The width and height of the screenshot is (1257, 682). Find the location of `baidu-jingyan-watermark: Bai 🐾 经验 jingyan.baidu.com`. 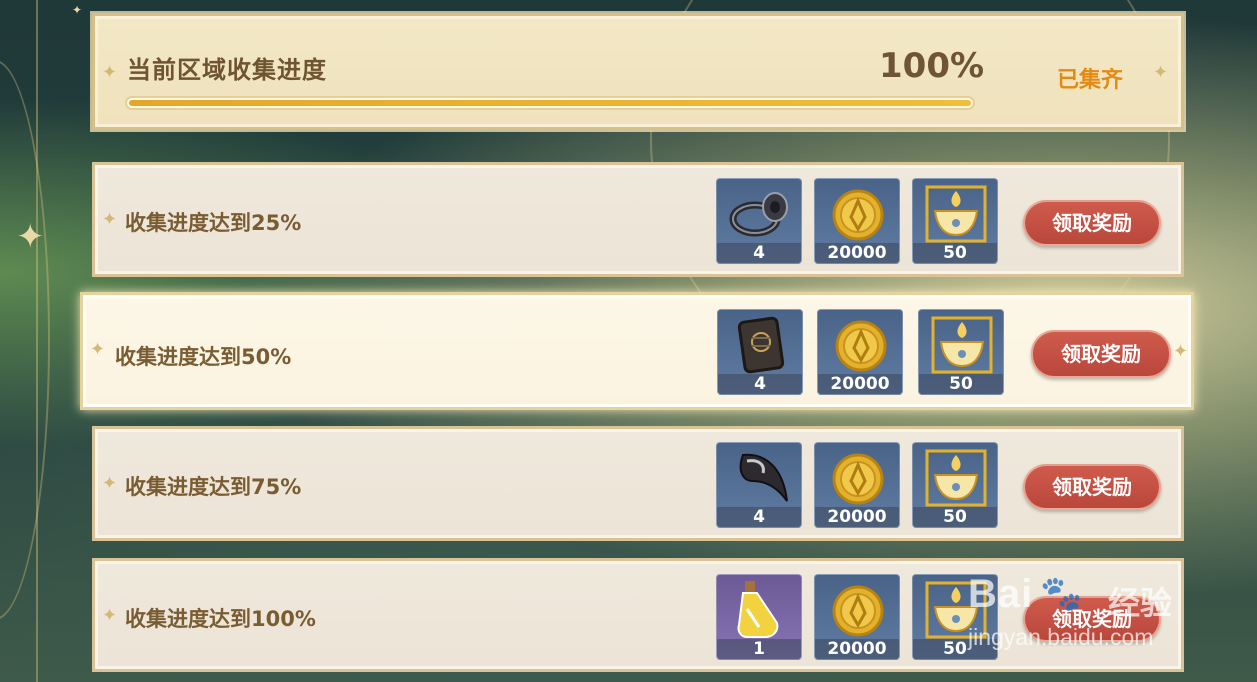

baidu-jingyan-watermark: Bai 🐾 经验 jingyan.baidu.com is located at coordinates (1083, 617).